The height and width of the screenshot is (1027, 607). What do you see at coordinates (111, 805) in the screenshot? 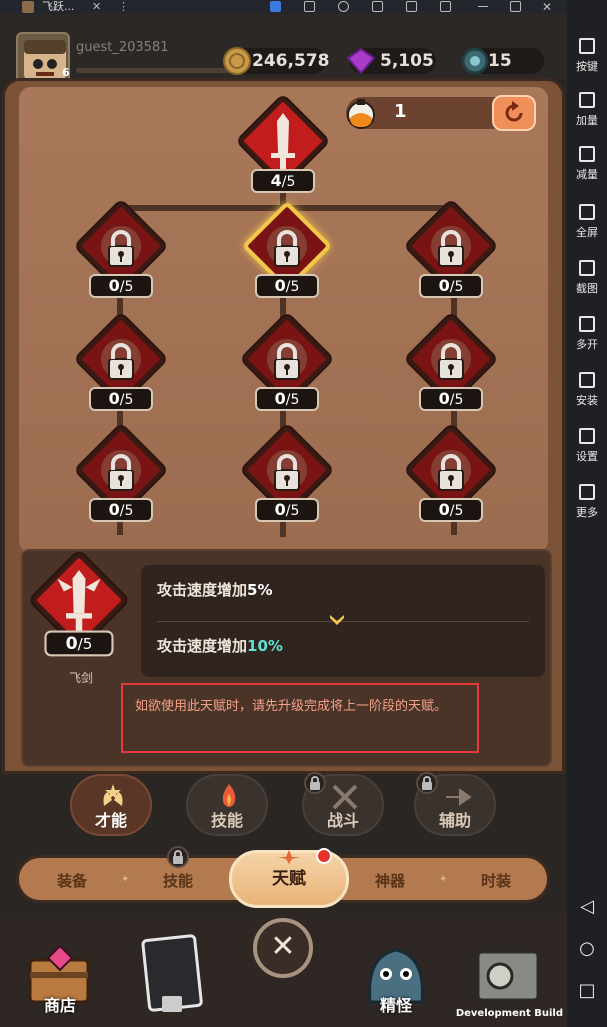
I see `tab-talent: 才能` at bounding box center [111, 805].